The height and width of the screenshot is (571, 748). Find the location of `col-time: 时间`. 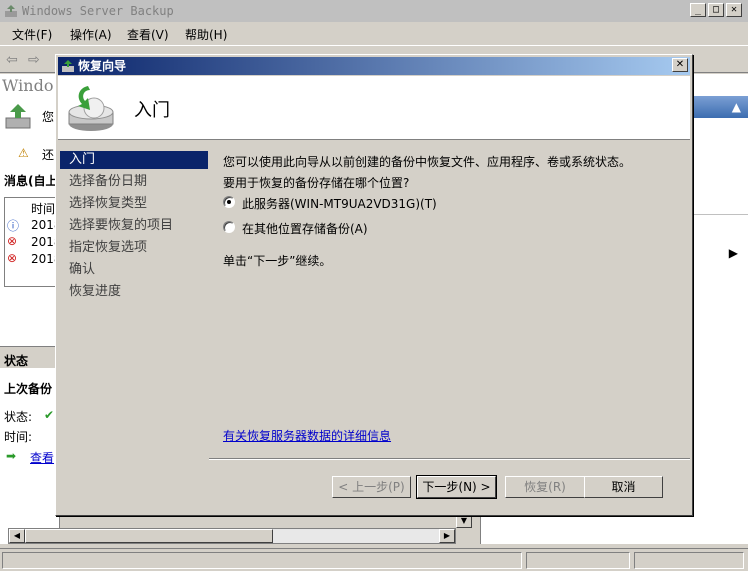

col-time: 时间 is located at coordinates (43, 208).